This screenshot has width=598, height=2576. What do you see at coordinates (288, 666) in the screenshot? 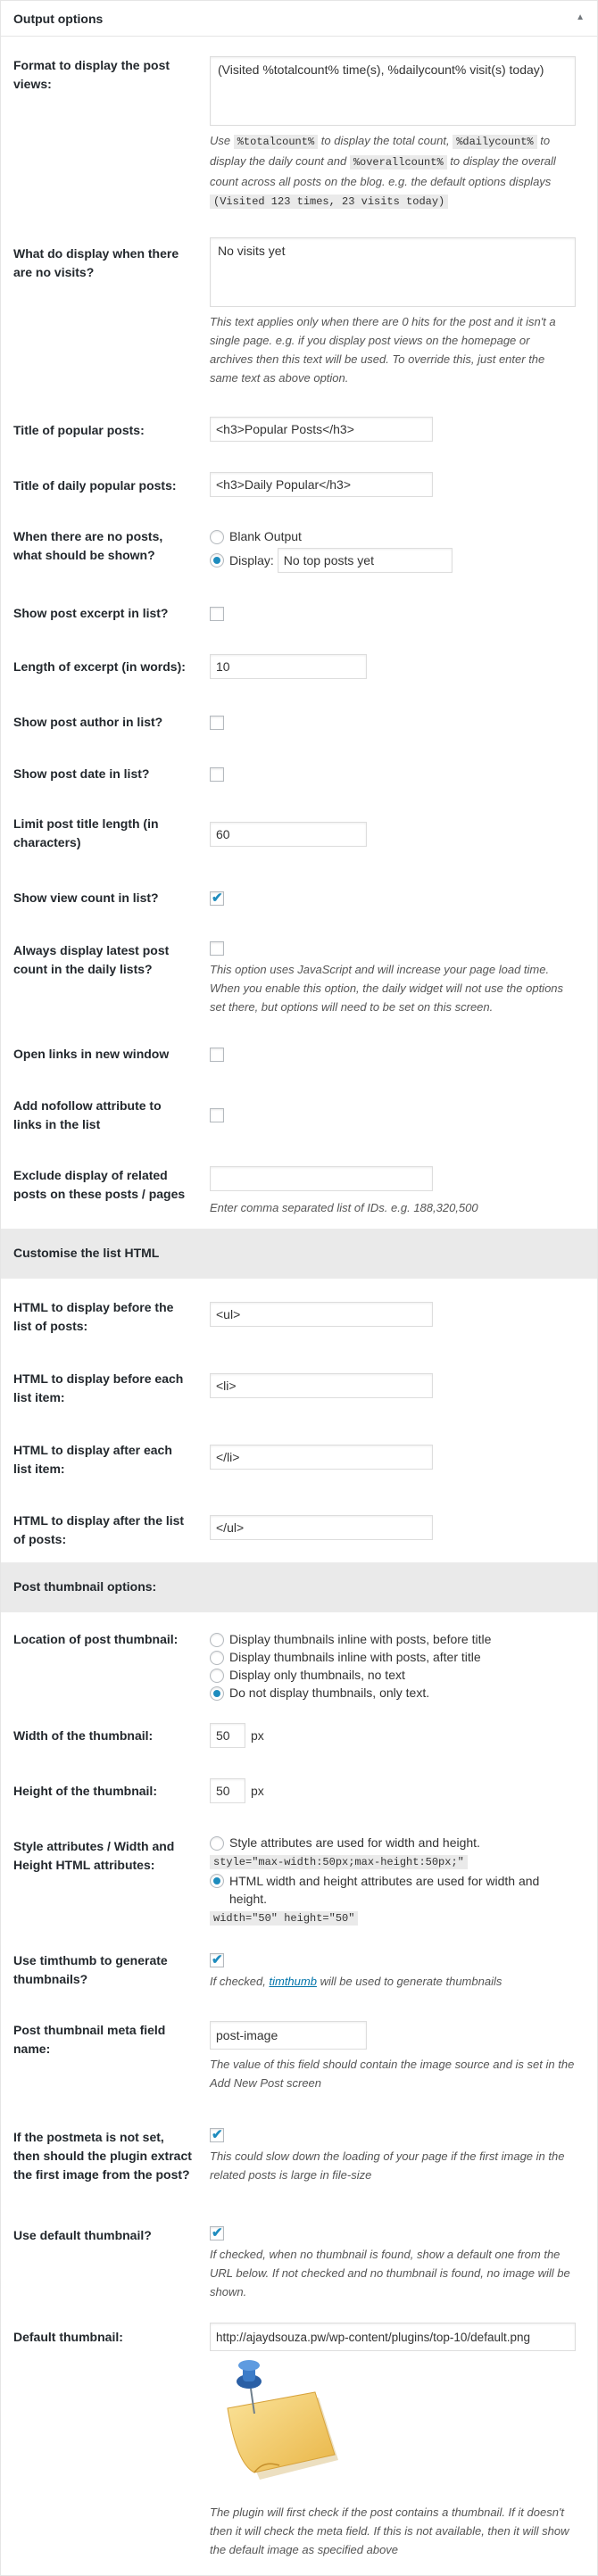
I see `excerpt-length-input` at bounding box center [288, 666].